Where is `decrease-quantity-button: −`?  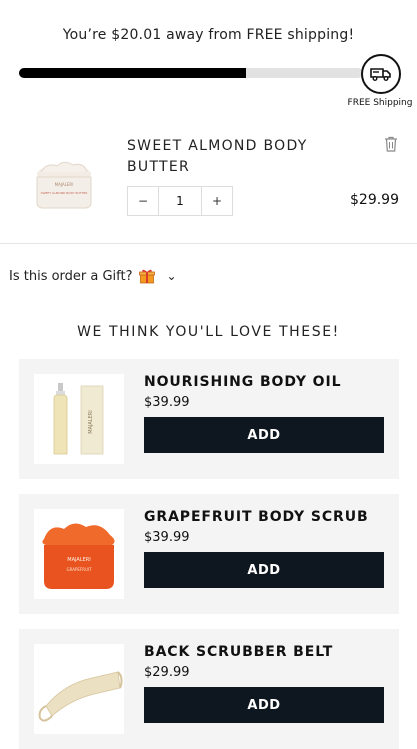 decrease-quantity-button: − is located at coordinates (143, 201).